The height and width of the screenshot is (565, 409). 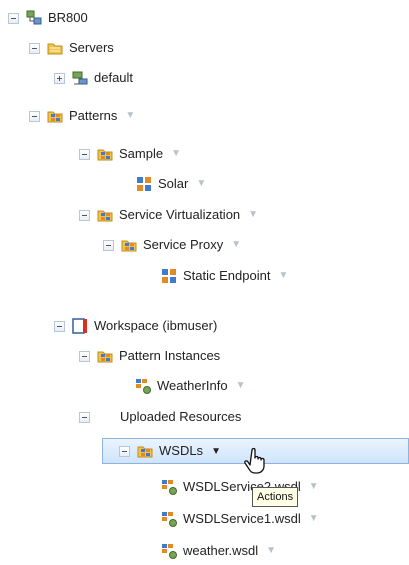 I want to click on node-label: Servers, so click(x=91, y=47).